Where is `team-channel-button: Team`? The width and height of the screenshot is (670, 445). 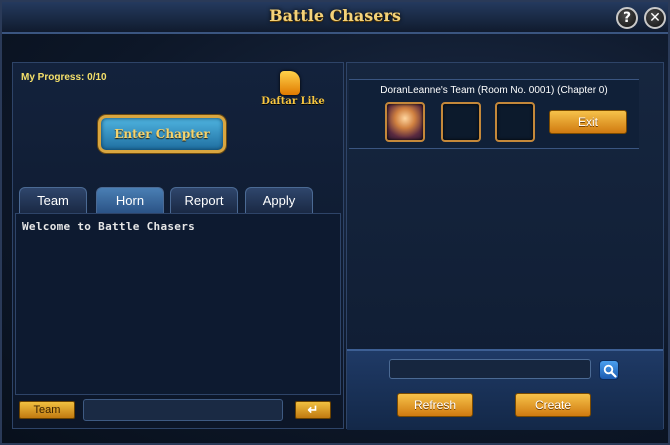
team-channel-button: Team is located at coordinates (47, 410).